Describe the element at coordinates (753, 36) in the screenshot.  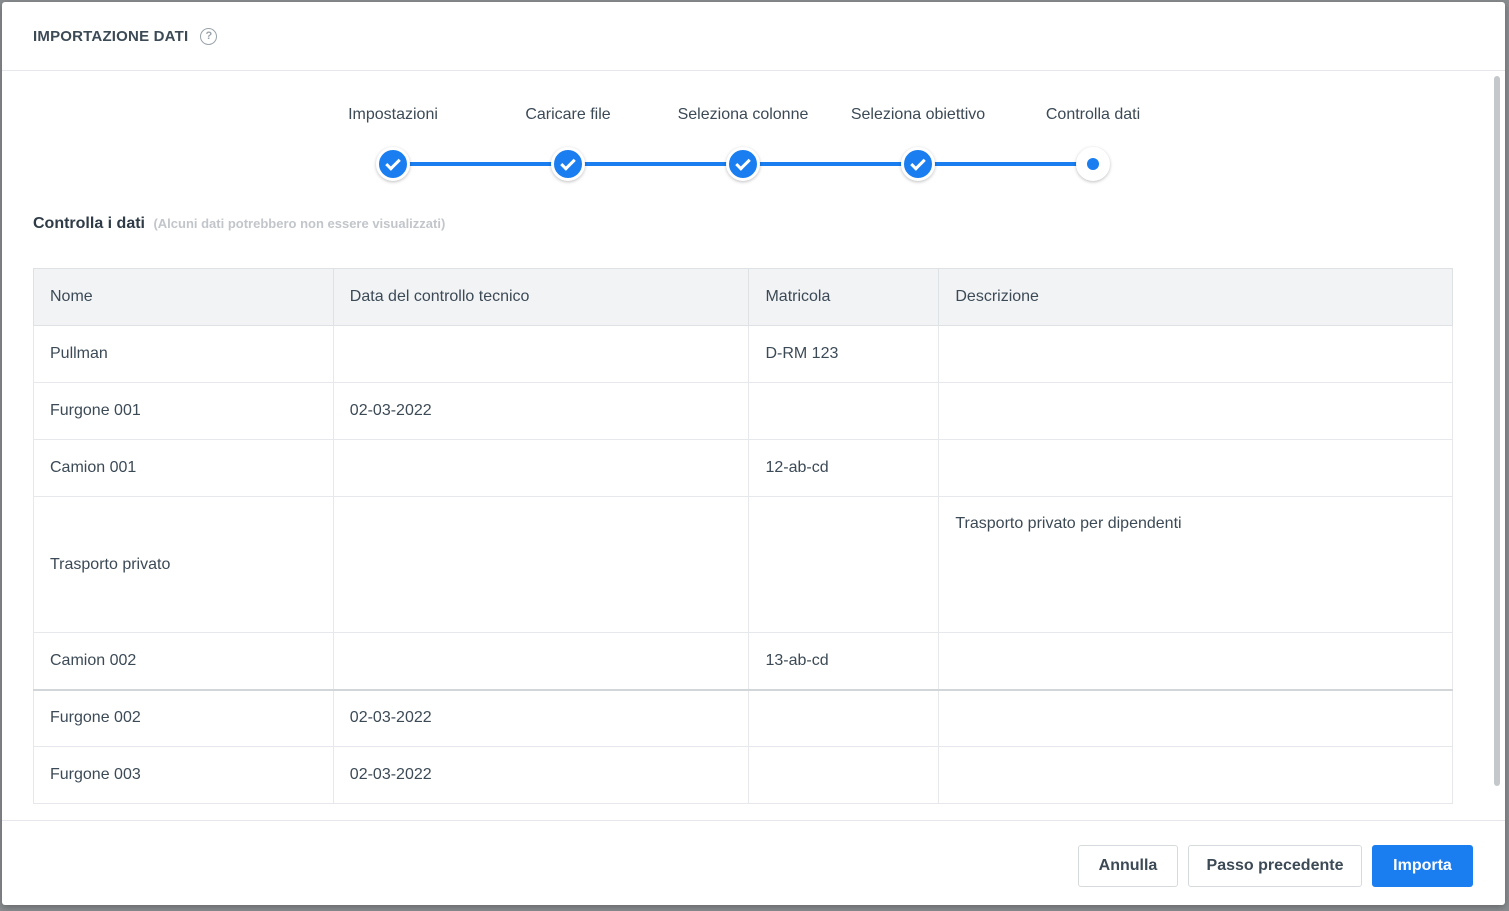
I see `dialog-header: IMPORTAZIONE DATI ?` at that location.